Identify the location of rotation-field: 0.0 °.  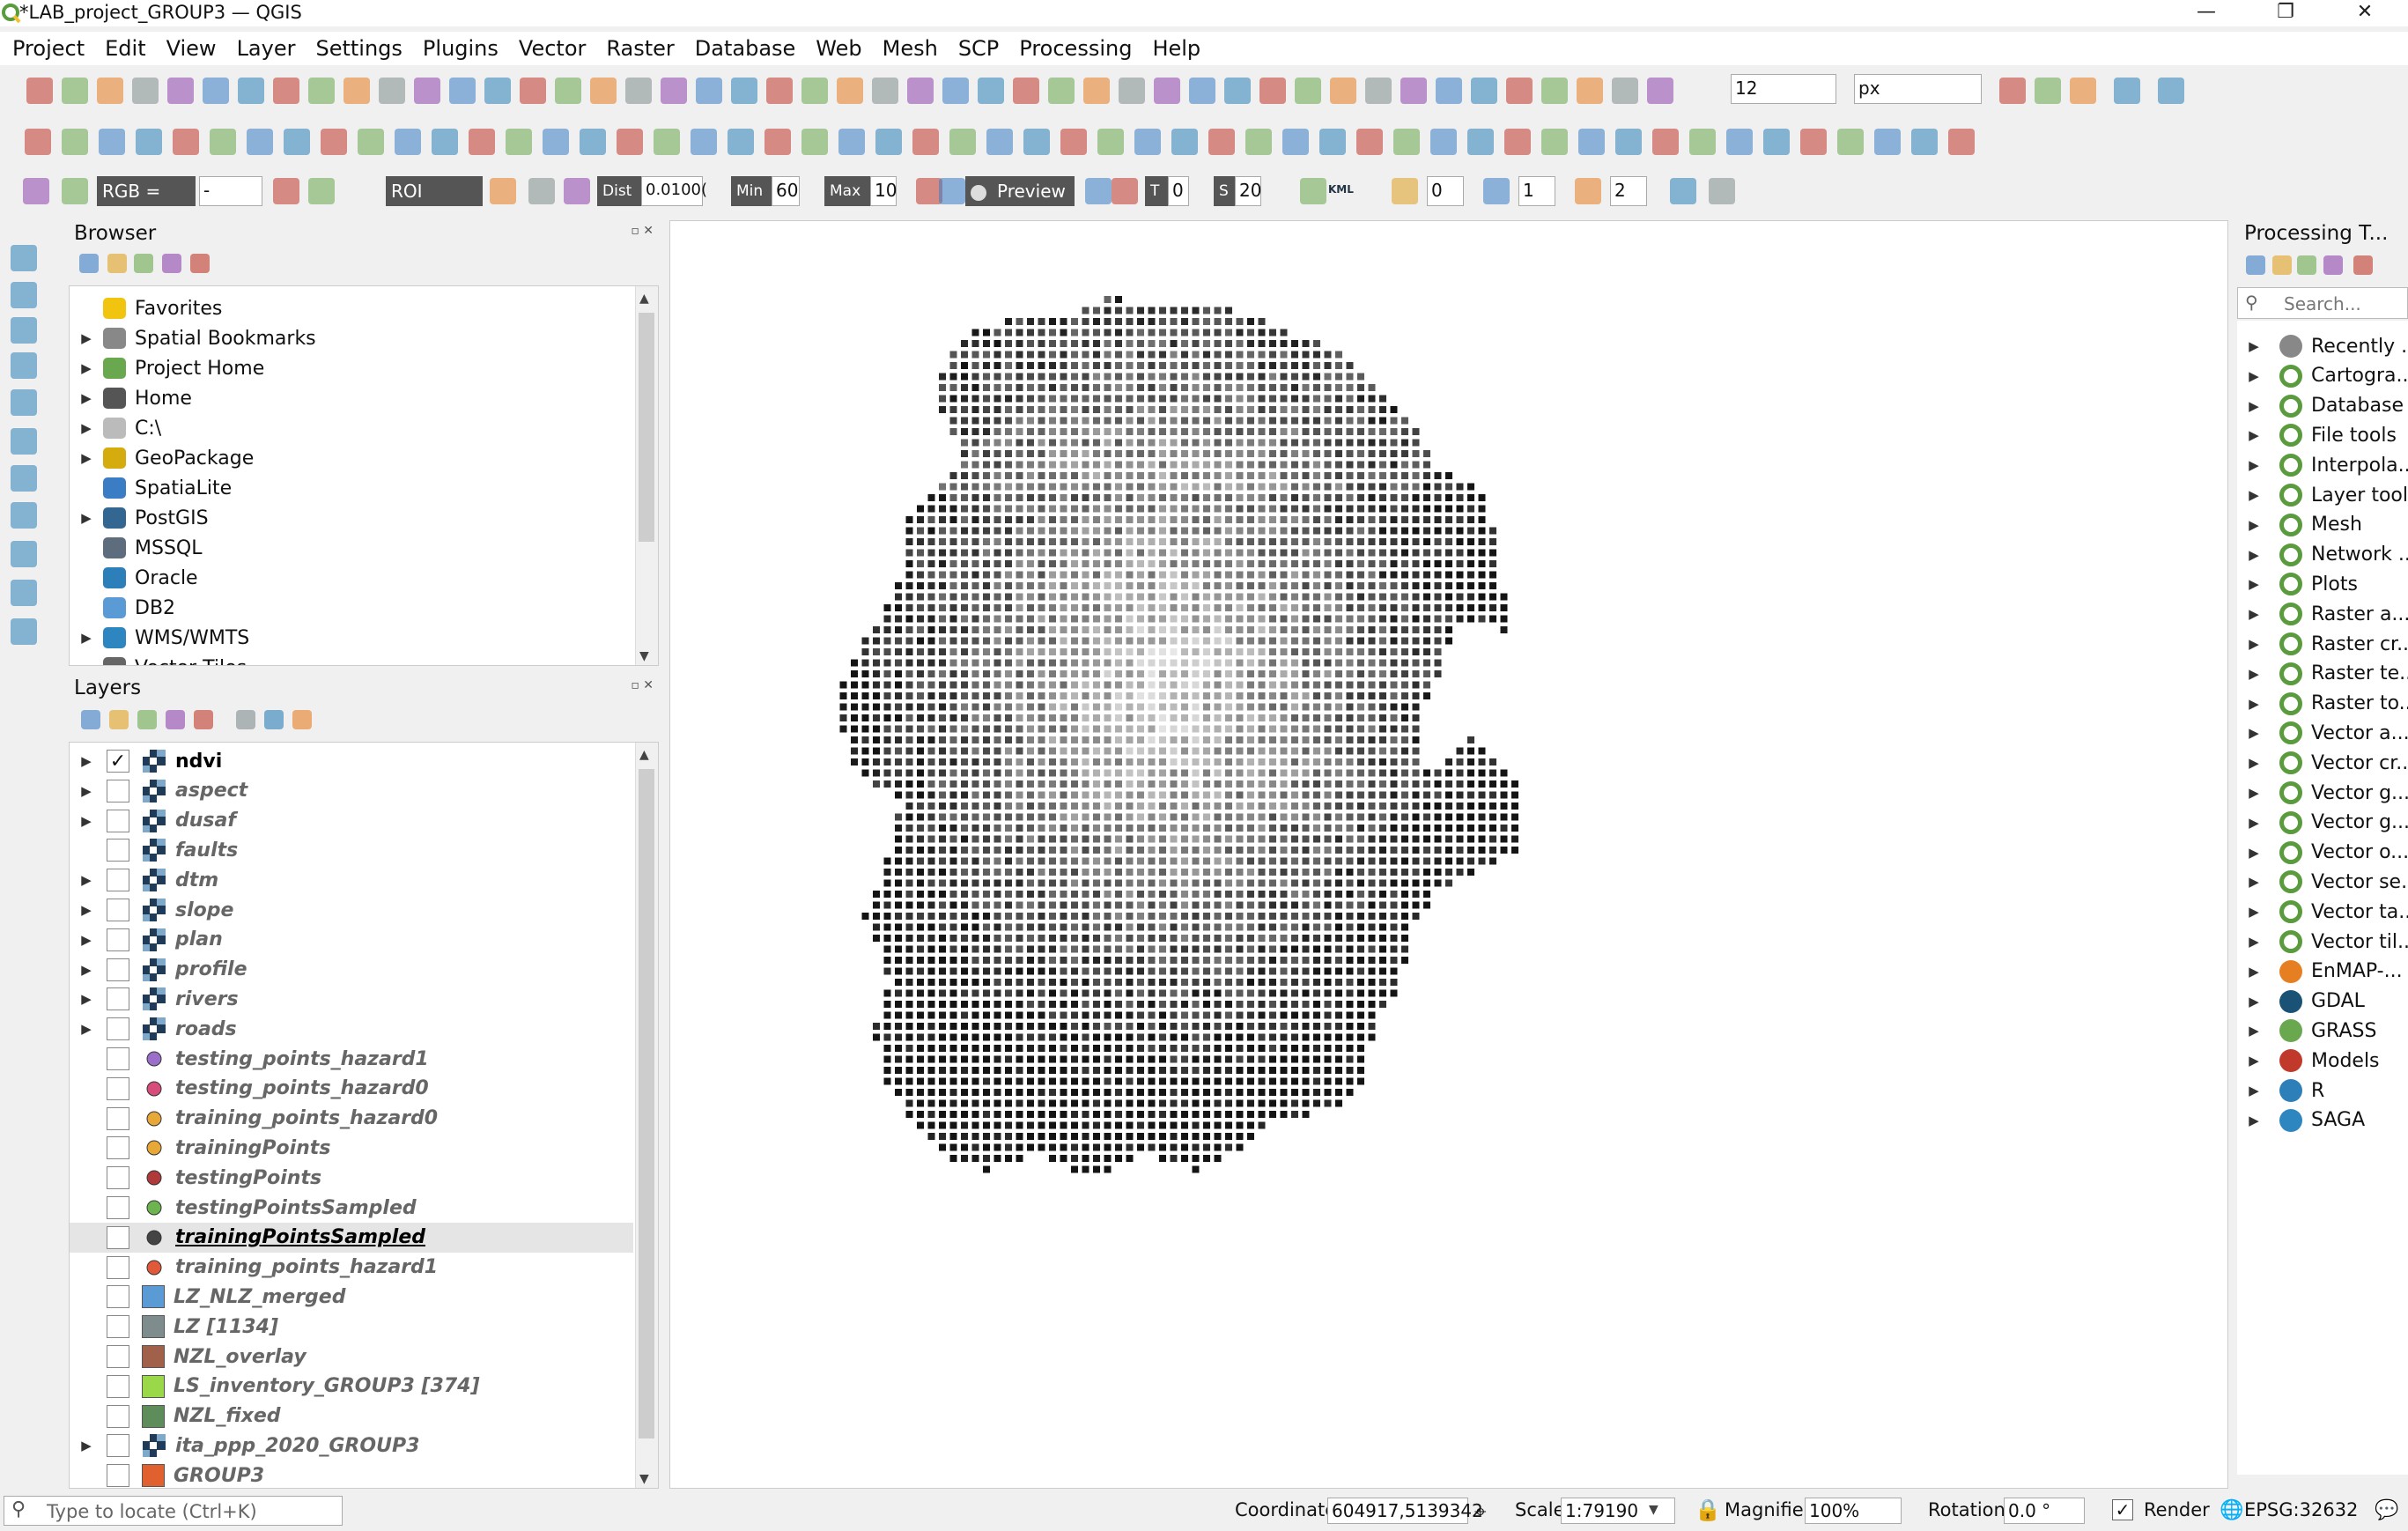
(2044, 1511).